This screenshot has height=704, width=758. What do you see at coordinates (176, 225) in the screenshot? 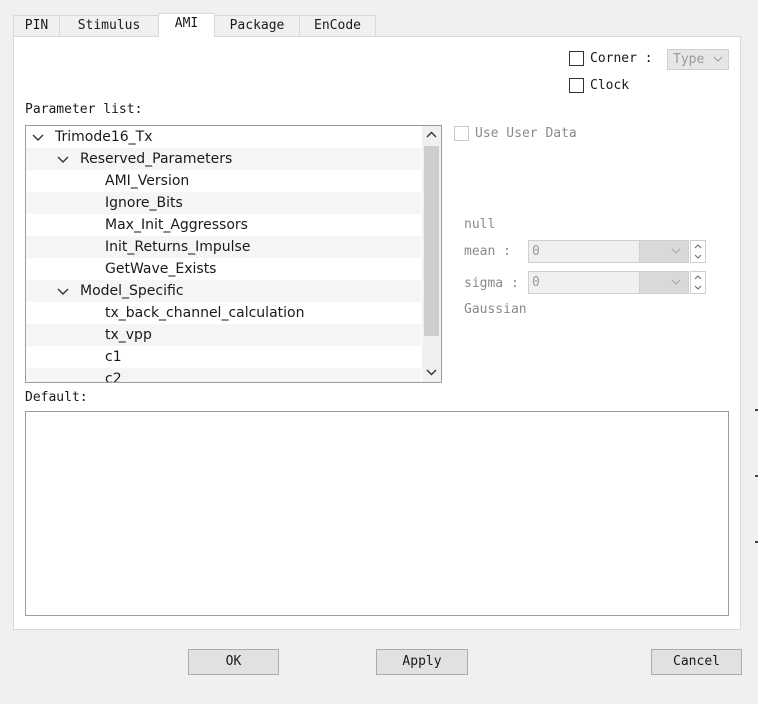
I see `tree-item-label: Max_Init_Aggressors` at bounding box center [176, 225].